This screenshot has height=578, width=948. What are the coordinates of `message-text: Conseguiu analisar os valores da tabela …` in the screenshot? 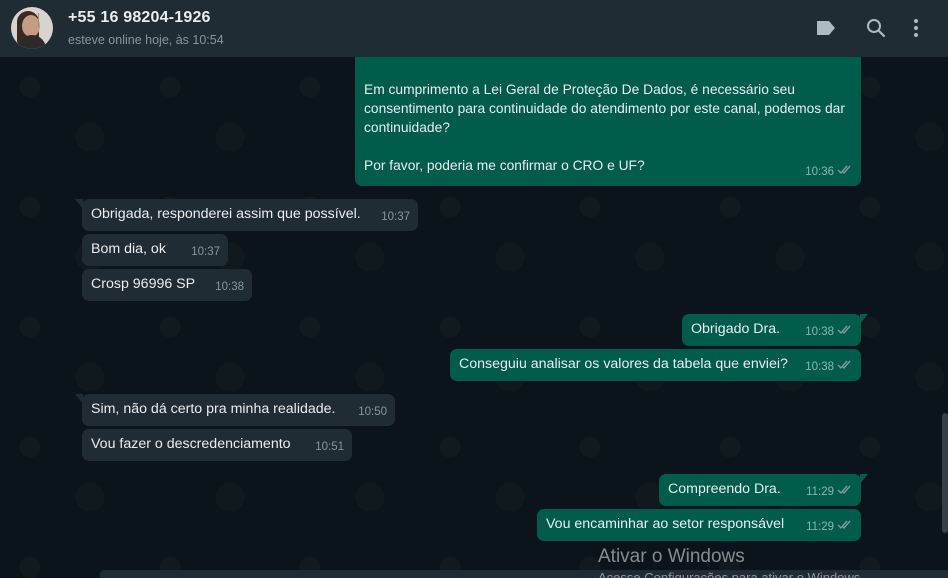 It's located at (623, 364).